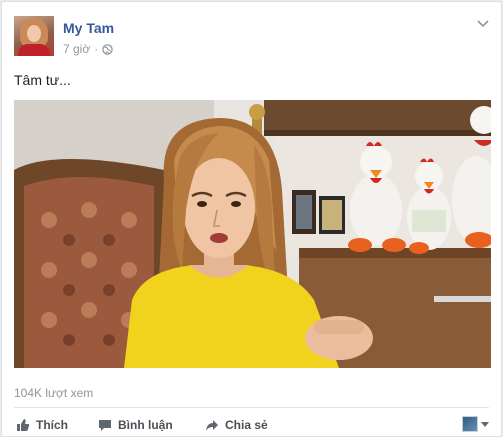 This screenshot has height=437, width=503. What do you see at coordinates (52, 425) in the screenshot?
I see `like-label: Thích` at bounding box center [52, 425].